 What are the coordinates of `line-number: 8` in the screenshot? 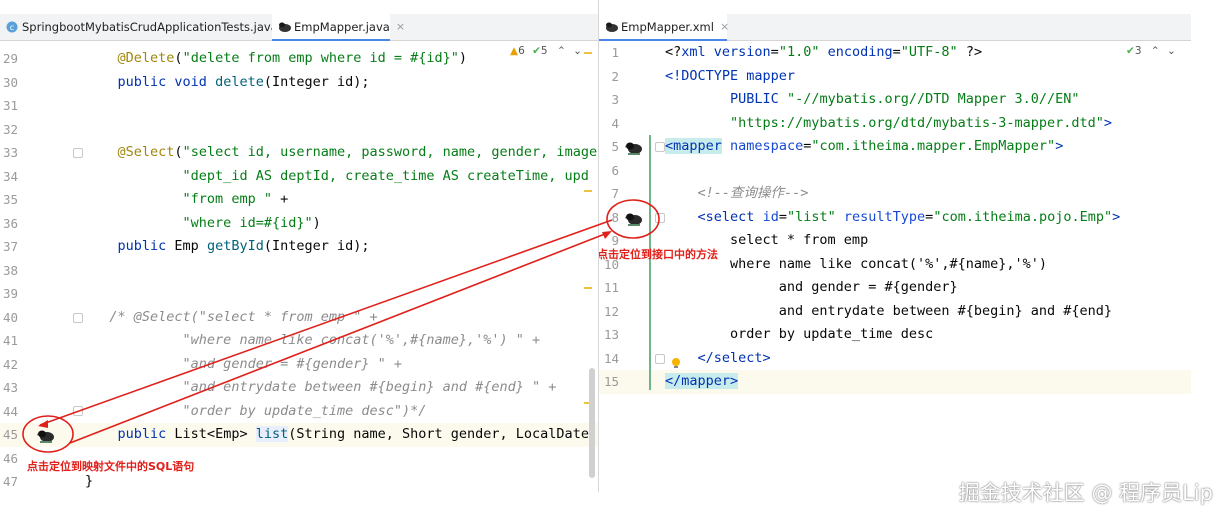 It's located at (615, 217).